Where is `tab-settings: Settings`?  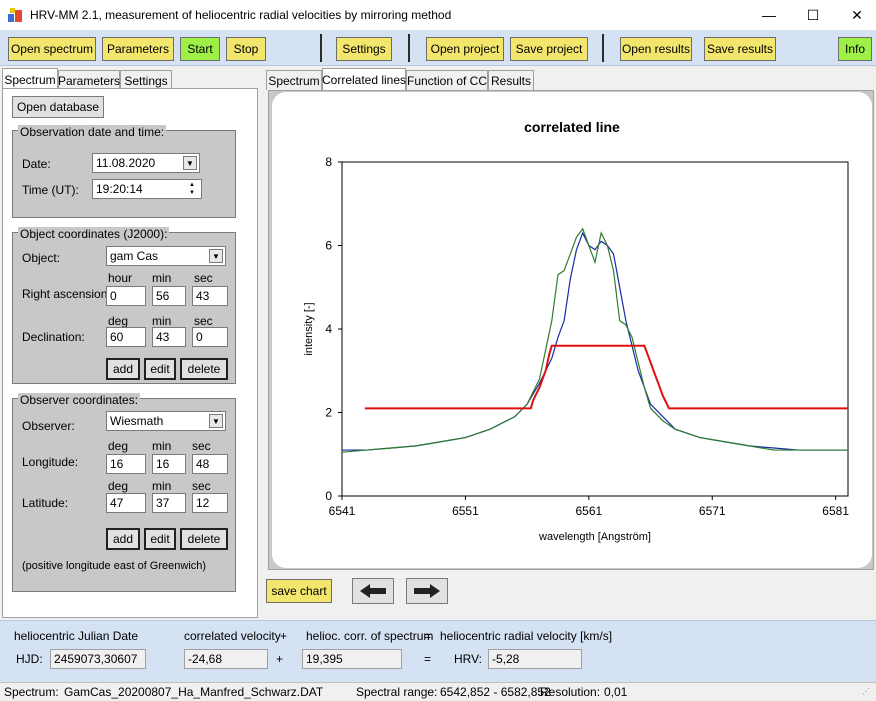
tab-settings: Settings is located at coordinates (146, 80).